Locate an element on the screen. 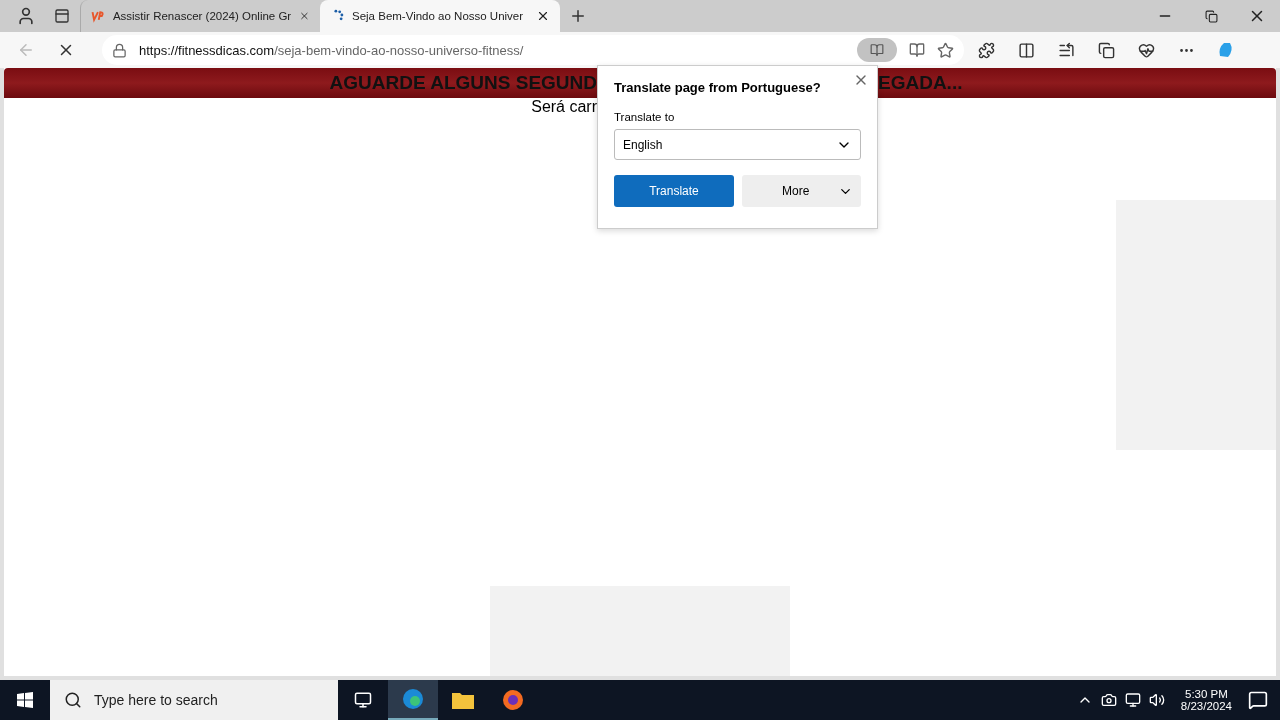 The width and height of the screenshot is (1280, 720). edge-icon is located at coordinates (413, 700).